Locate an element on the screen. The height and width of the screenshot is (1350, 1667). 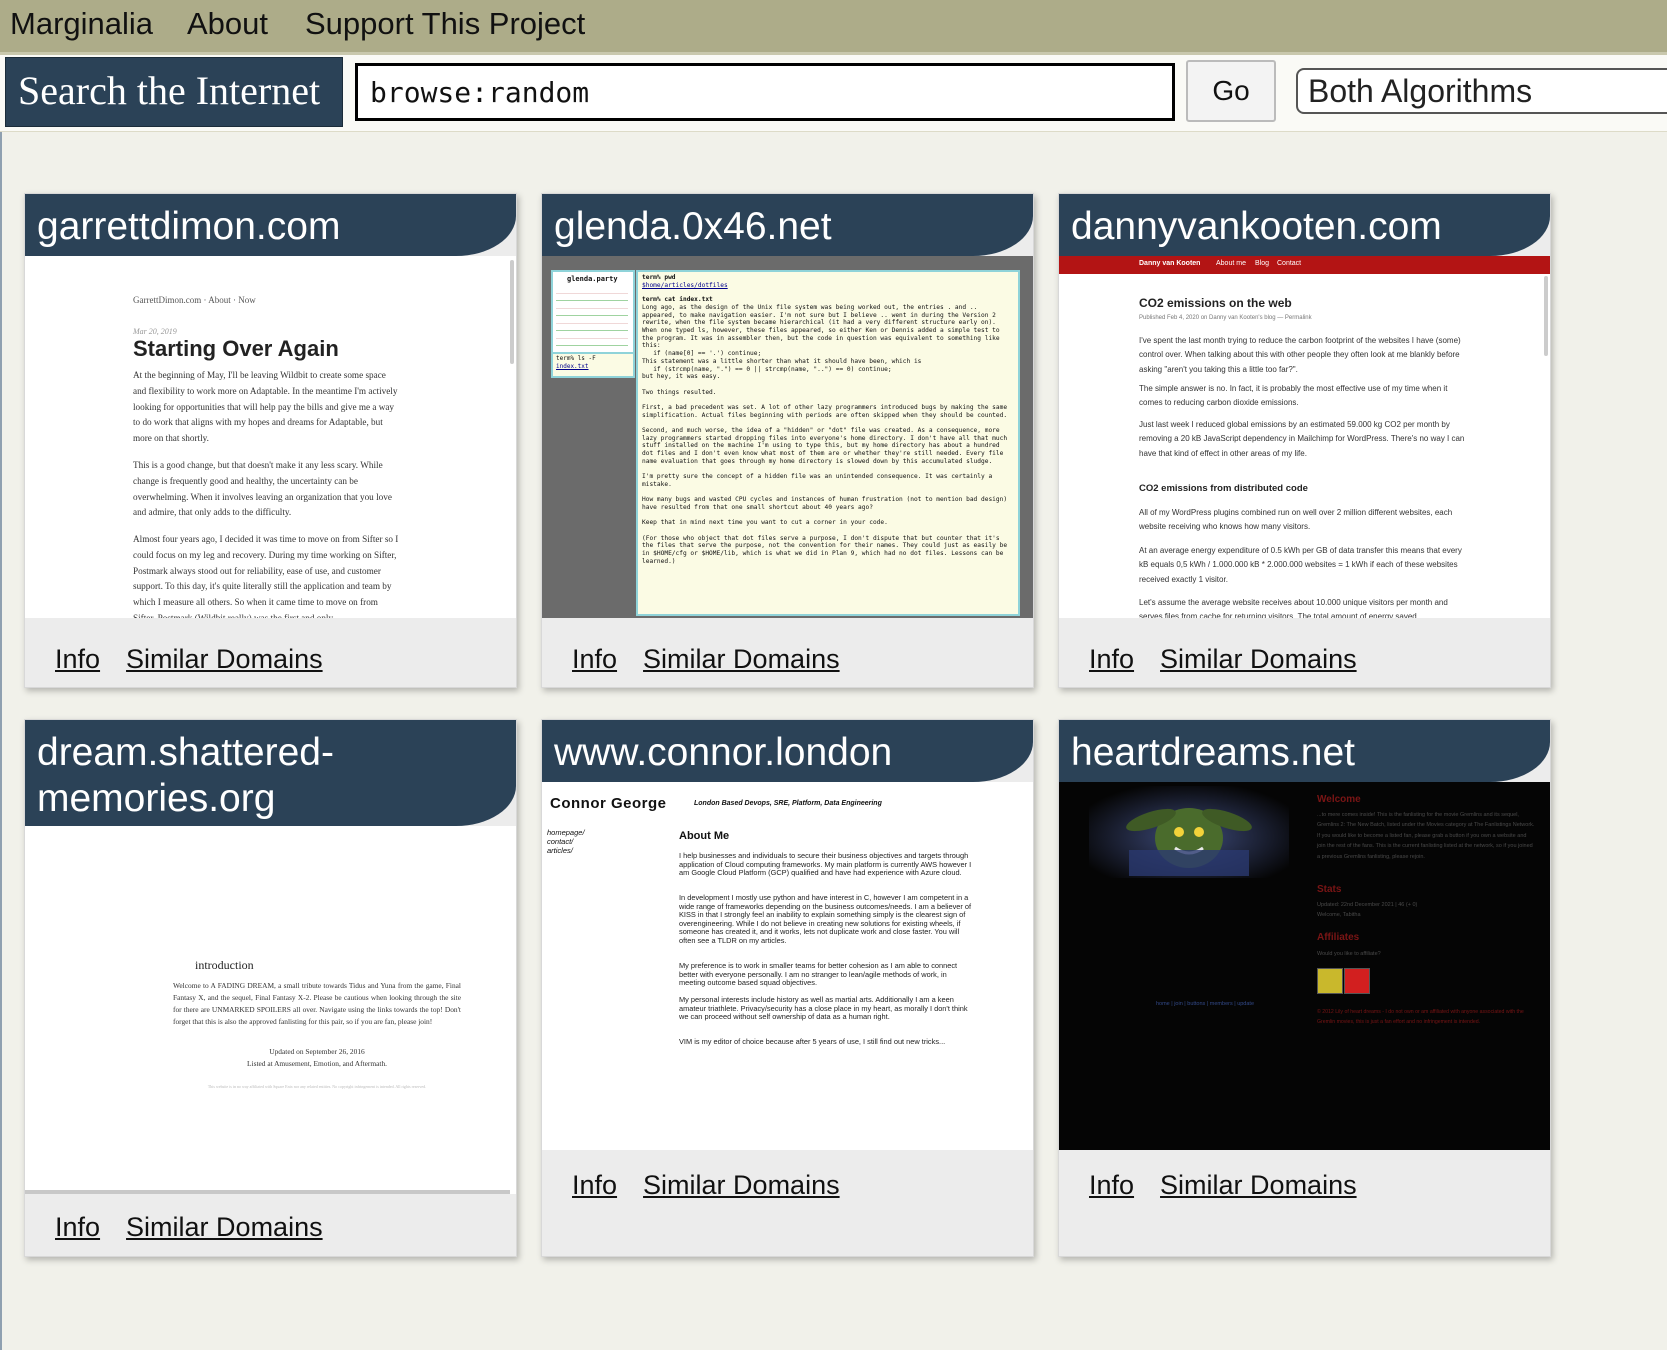
search-bar: Search the Internet Go Both Algorithms is located at coordinates (833, 93).